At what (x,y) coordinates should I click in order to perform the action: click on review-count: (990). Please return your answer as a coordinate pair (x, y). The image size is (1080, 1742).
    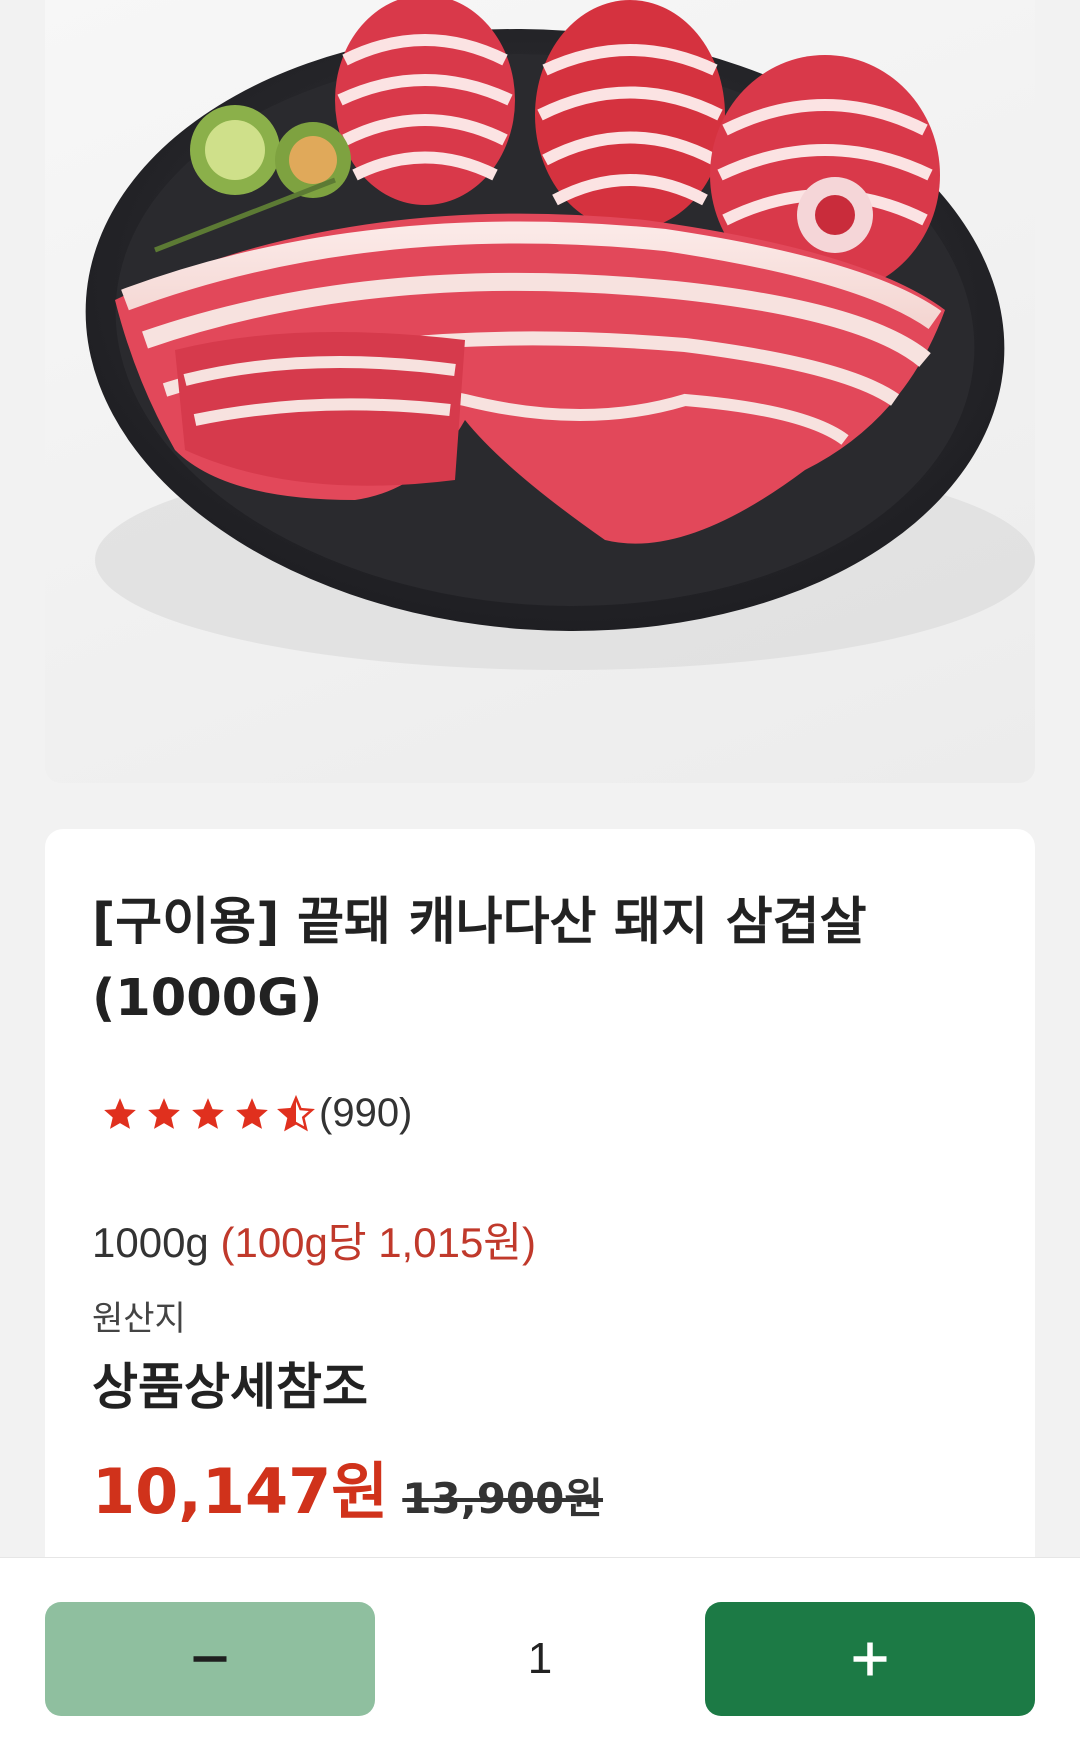
    Looking at the image, I should click on (366, 1113).